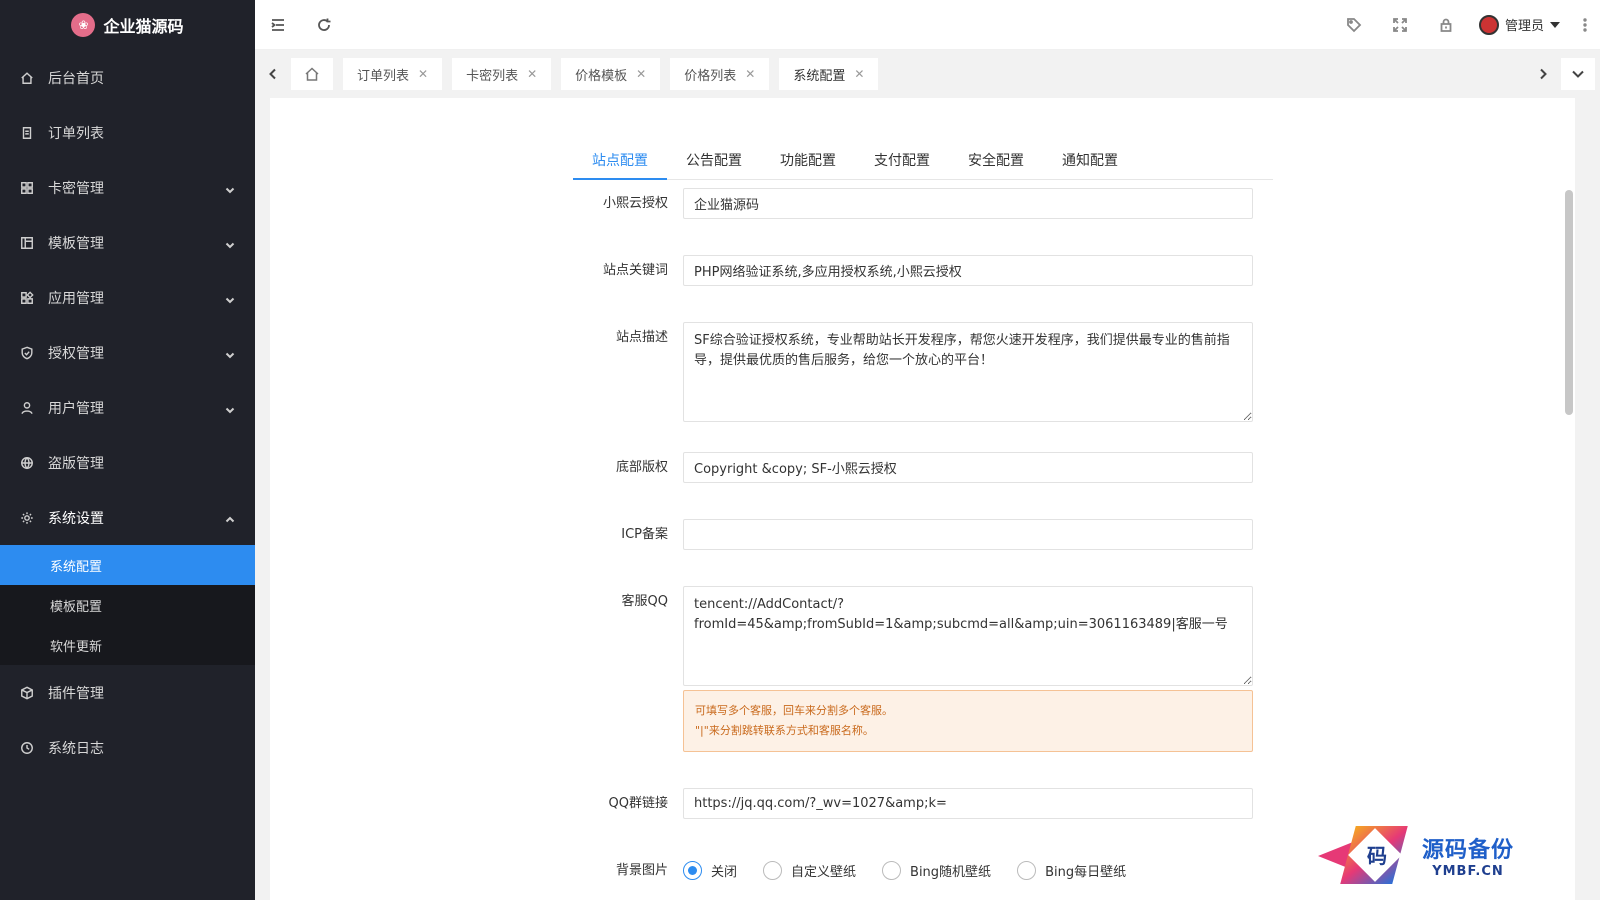 This screenshot has height=900, width=1600. I want to click on tab-site-config: 站点配置, so click(620, 161).